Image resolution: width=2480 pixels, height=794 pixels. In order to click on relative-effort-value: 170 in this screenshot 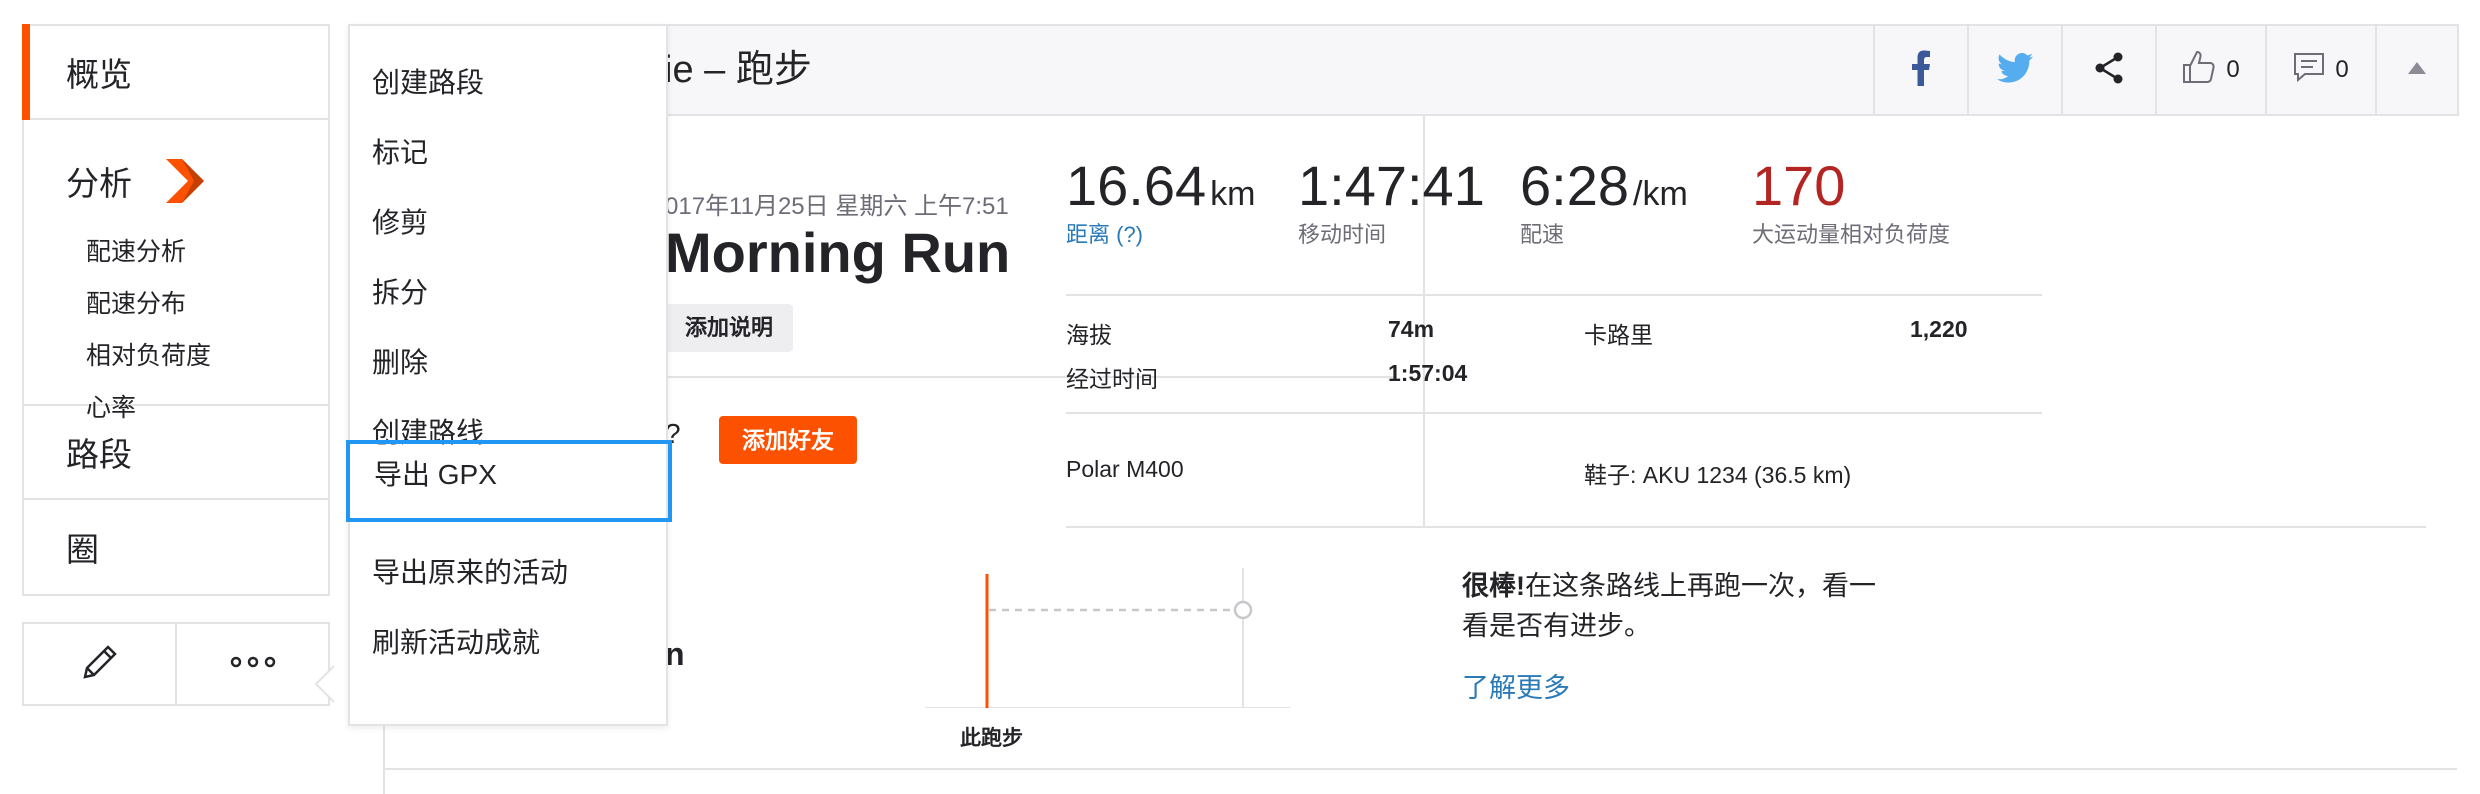, I will do `click(1799, 185)`.